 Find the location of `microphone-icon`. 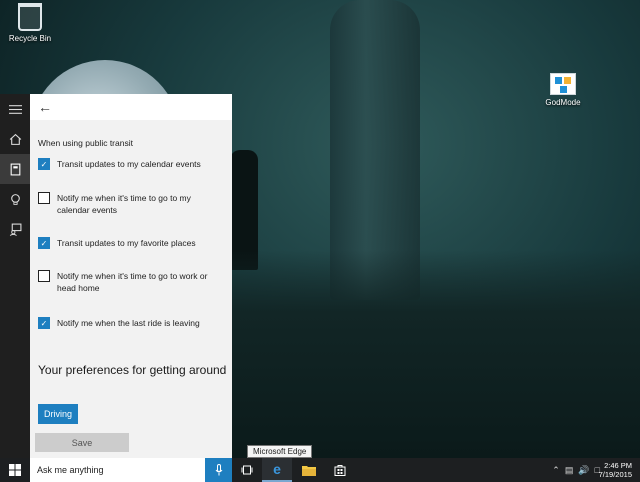

microphone-icon is located at coordinates (218, 470).